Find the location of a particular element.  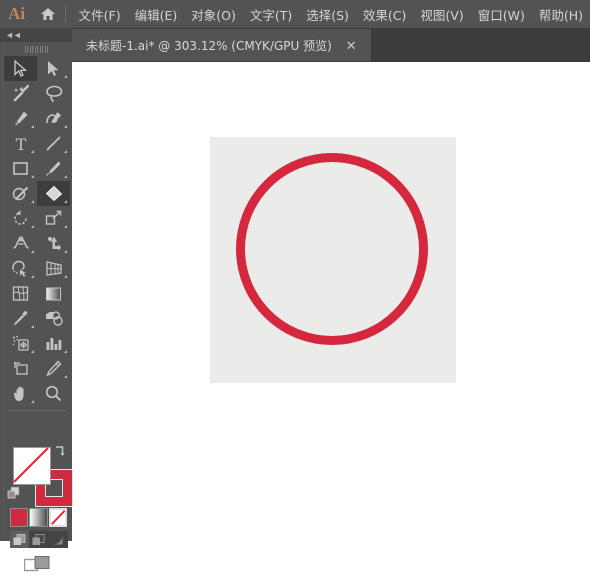

menu-file: 文件(F) is located at coordinates (100, 14).